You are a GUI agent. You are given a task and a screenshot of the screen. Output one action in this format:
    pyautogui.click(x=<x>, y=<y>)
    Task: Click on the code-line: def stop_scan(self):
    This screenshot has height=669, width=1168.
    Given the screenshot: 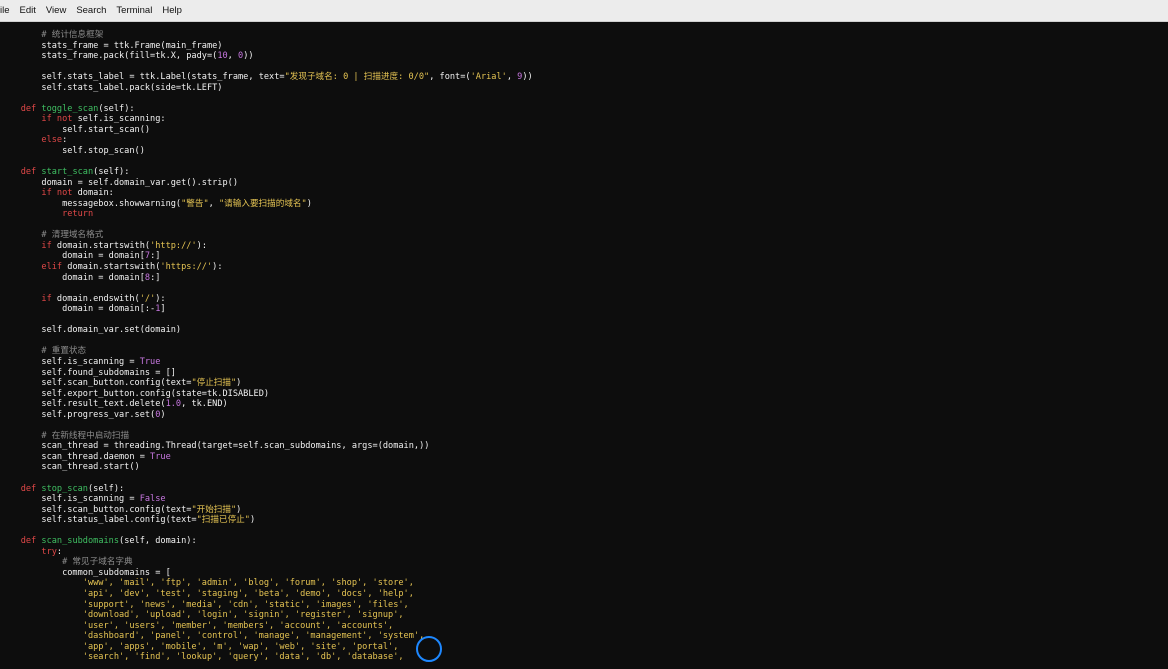 What is the action you would take?
    pyautogui.click(x=266, y=489)
    